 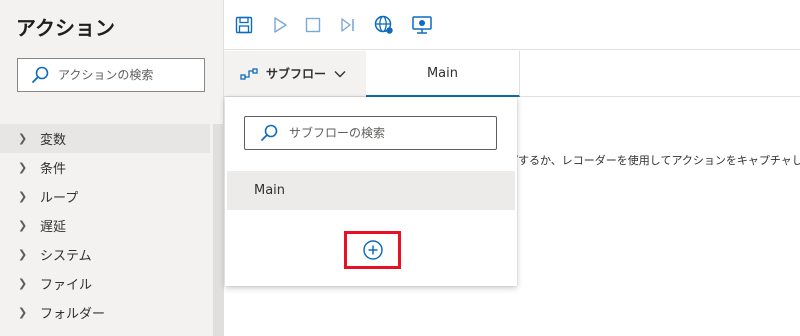 What do you see at coordinates (105, 167) in the screenshot?
I see `action-category-conditionals: ❯ 条件` at bounding box center [105, 167].